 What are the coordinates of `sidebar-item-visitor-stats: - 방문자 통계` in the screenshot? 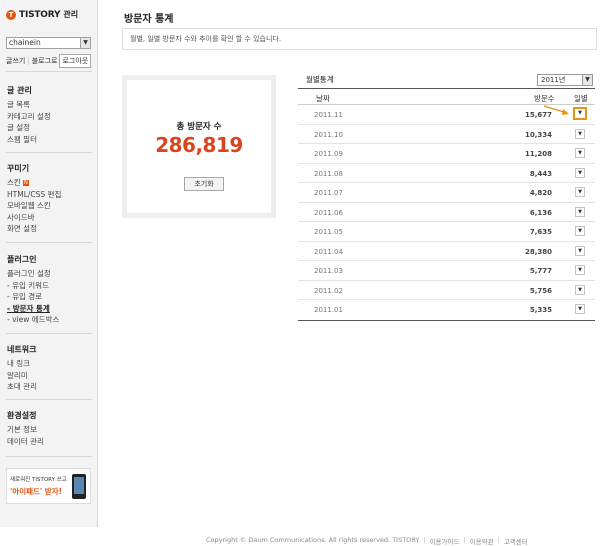 It's located at (33, 309).